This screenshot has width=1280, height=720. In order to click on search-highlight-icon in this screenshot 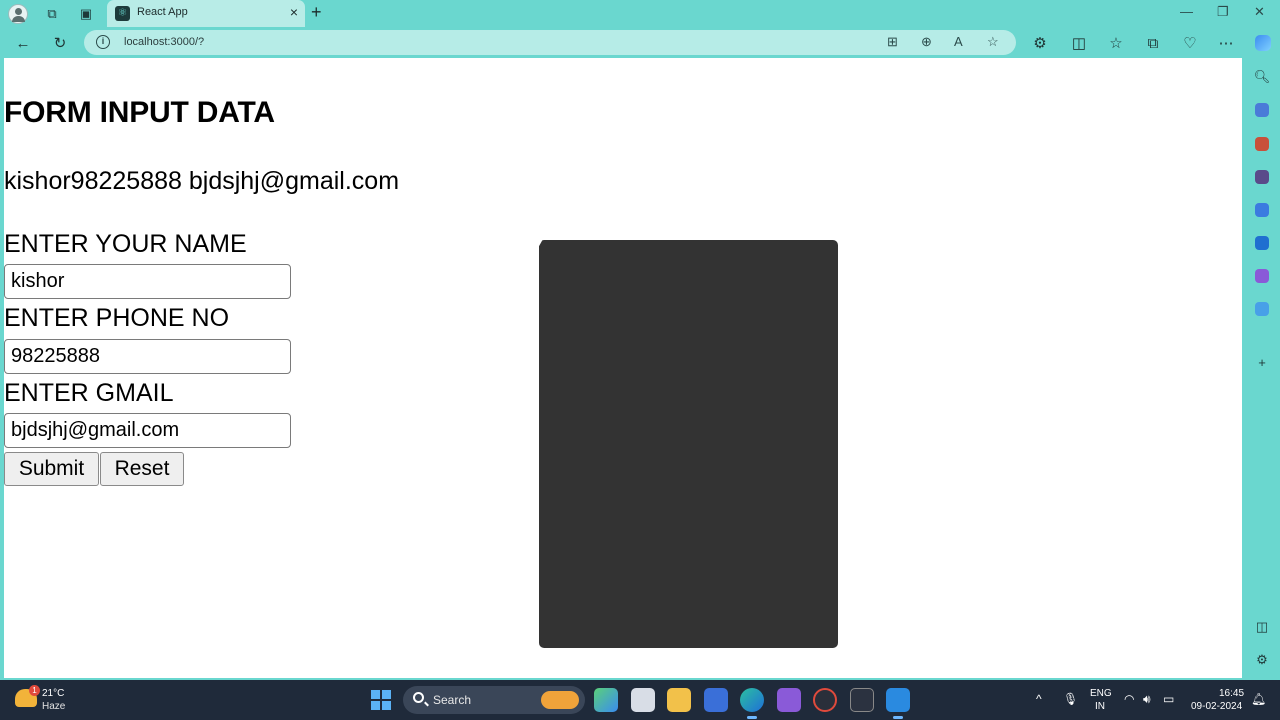, I will do `click(560, 700)`.